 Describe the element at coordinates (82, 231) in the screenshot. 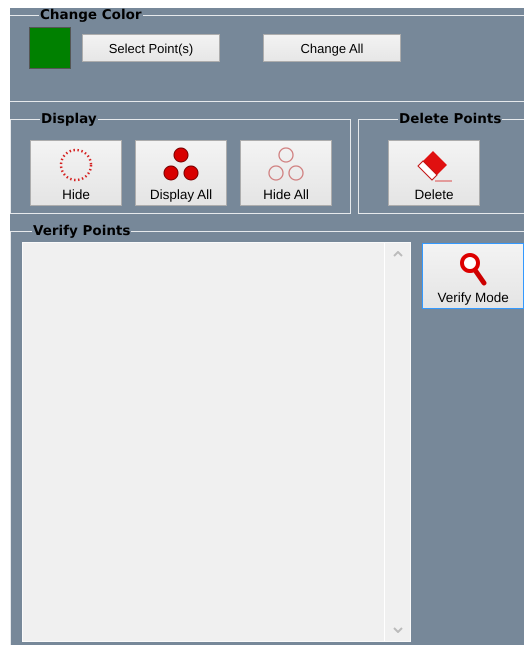

I see `group-title: Verify Points` at that location.